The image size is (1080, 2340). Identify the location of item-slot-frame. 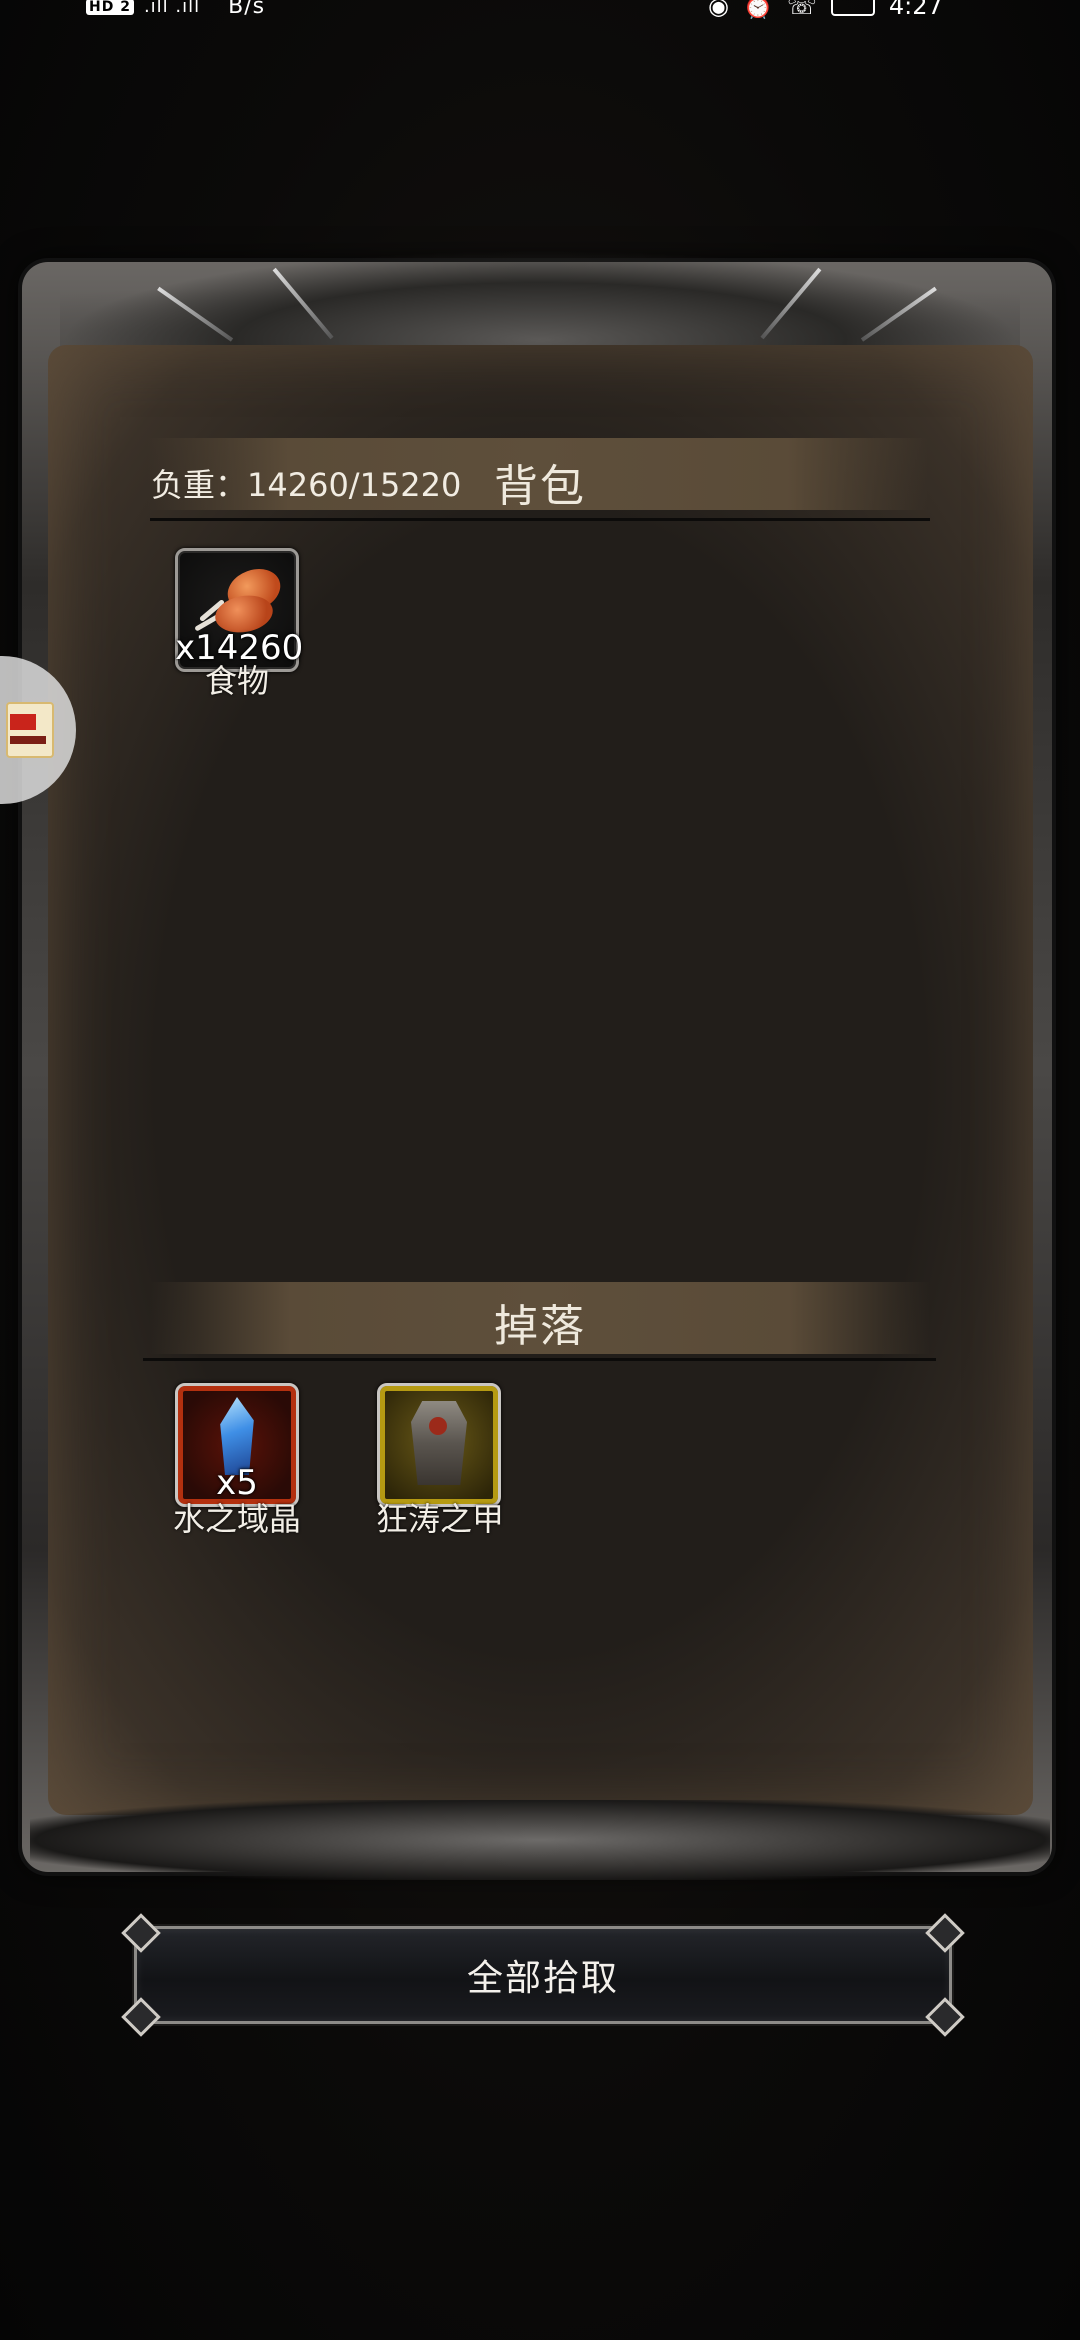
(439, 1445).